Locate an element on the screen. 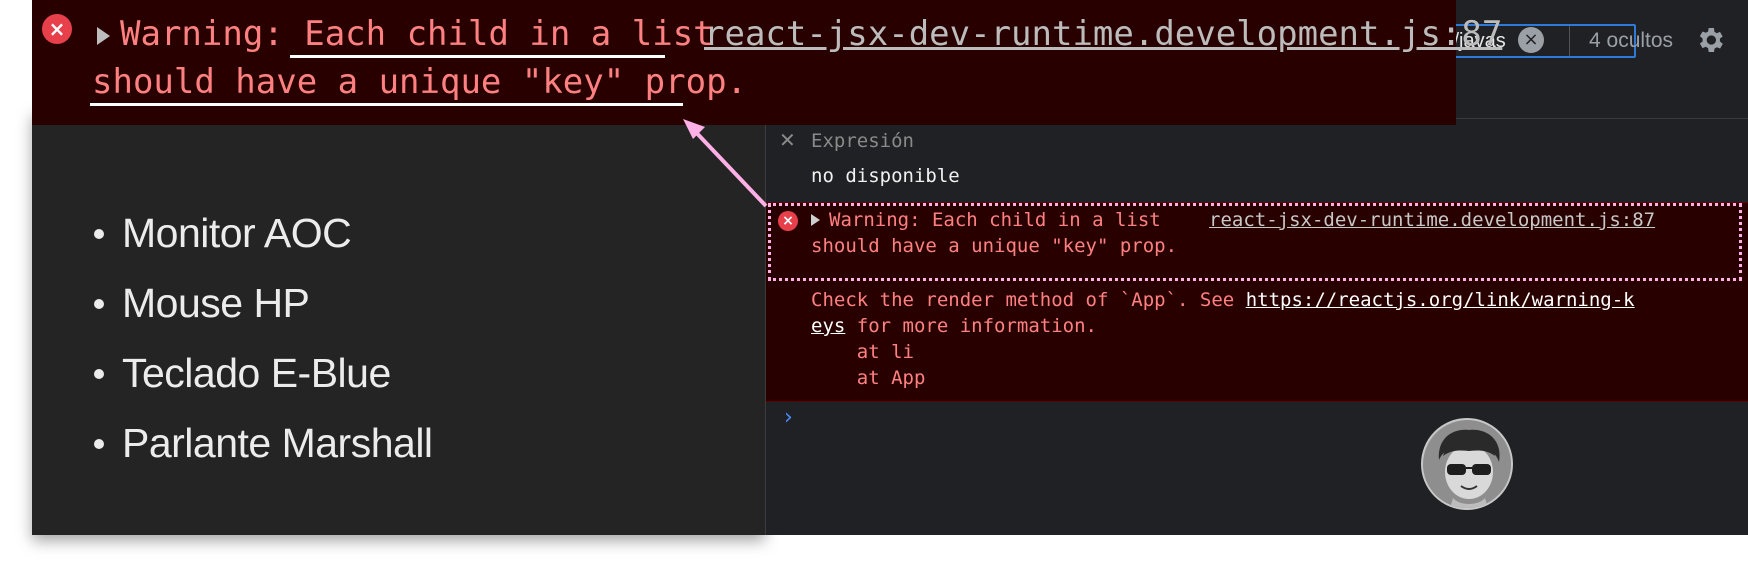 The image size is (1748, 567). docs-link: https://reactjs.org/link/warning-k is located at coordinates (1440, 300).